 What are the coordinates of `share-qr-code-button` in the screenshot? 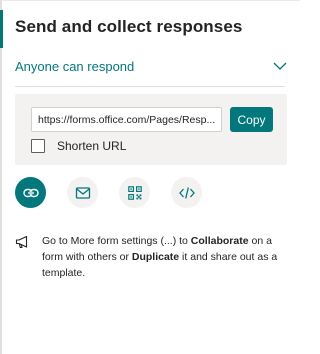 It's located at (134, 192).